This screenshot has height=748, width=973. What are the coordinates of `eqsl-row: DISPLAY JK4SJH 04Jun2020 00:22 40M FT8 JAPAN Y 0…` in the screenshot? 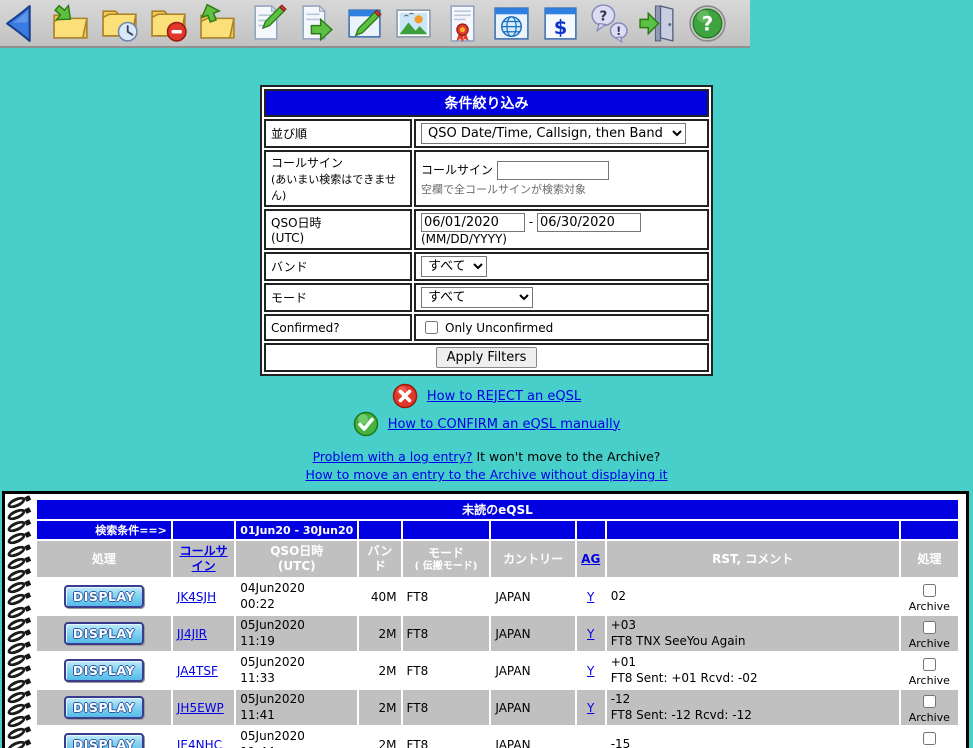 It's located at (497, 596).